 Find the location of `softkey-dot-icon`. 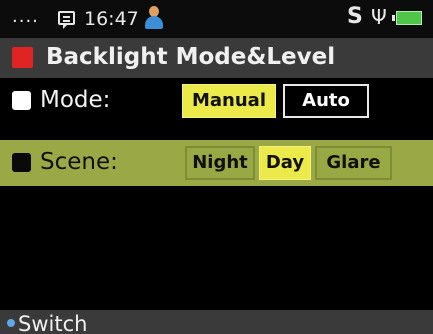

softkey-dot-icon is located at coordinates (11, 323).